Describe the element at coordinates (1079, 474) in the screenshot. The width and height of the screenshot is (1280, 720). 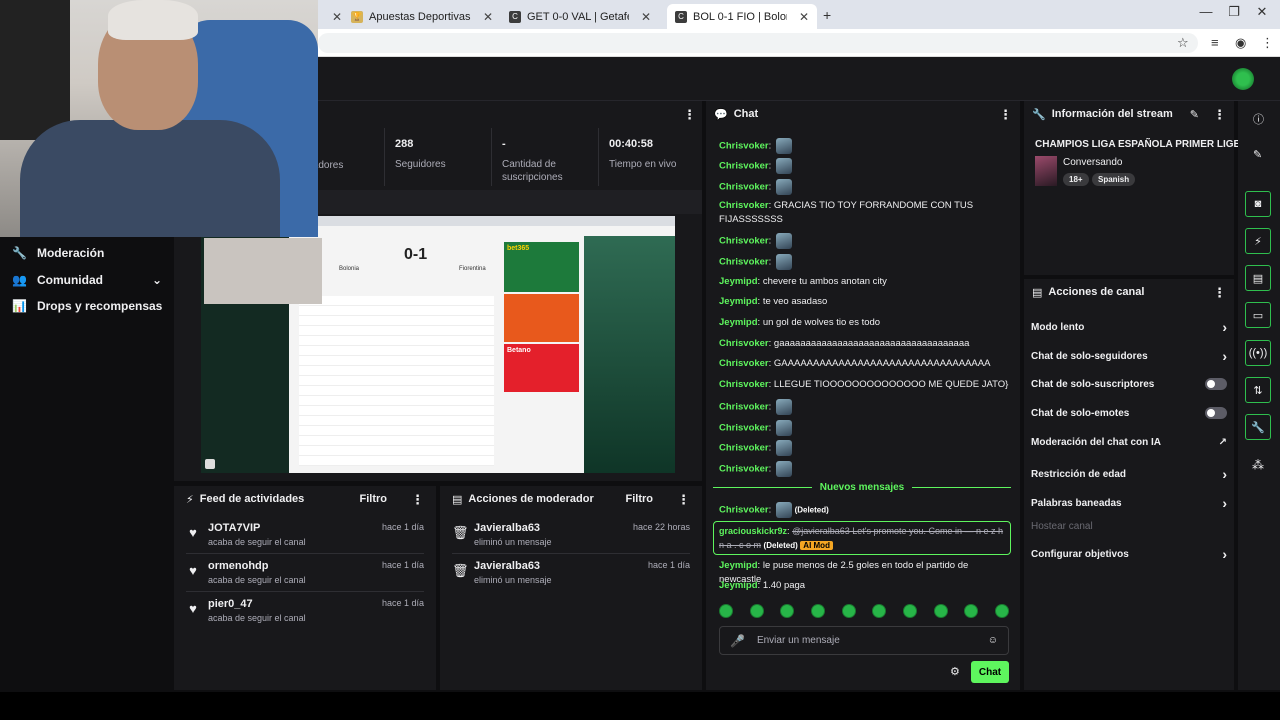
I see `action-label: Restricción de edad` at that location.